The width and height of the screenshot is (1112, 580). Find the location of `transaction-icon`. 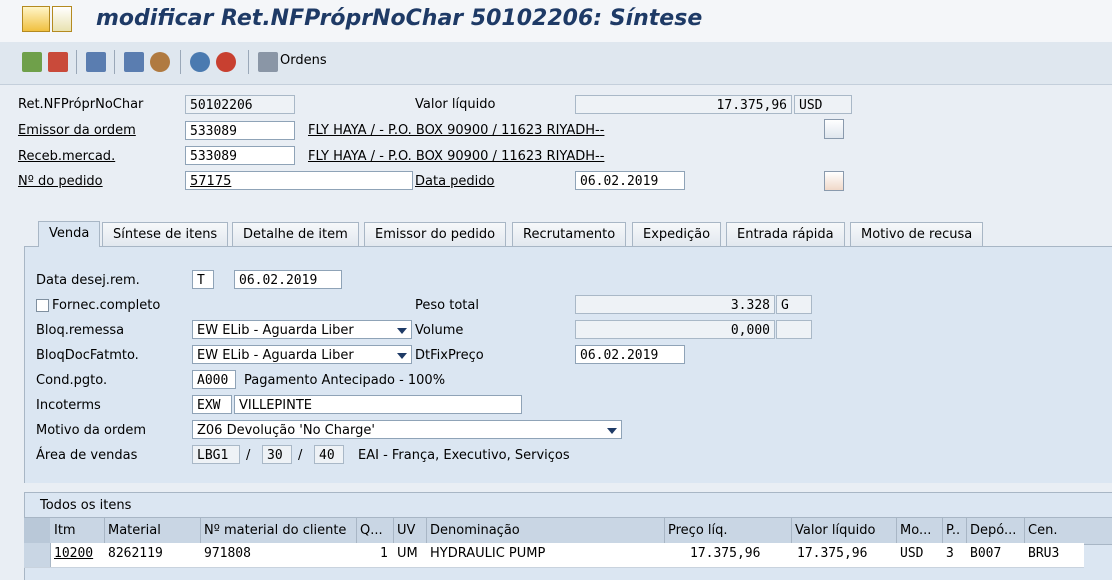

transaction-icon is located at coordinates (36, 19).